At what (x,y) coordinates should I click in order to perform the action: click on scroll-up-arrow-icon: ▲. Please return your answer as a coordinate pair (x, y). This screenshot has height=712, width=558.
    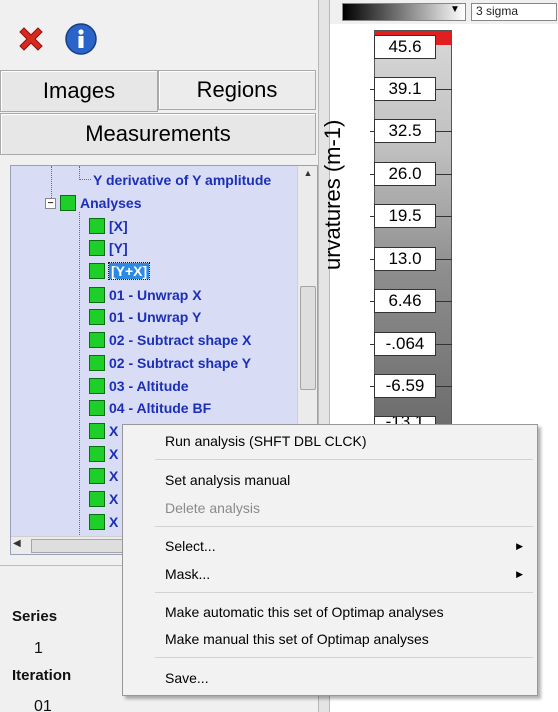
    Looking at the image, I should click on (307, 176).